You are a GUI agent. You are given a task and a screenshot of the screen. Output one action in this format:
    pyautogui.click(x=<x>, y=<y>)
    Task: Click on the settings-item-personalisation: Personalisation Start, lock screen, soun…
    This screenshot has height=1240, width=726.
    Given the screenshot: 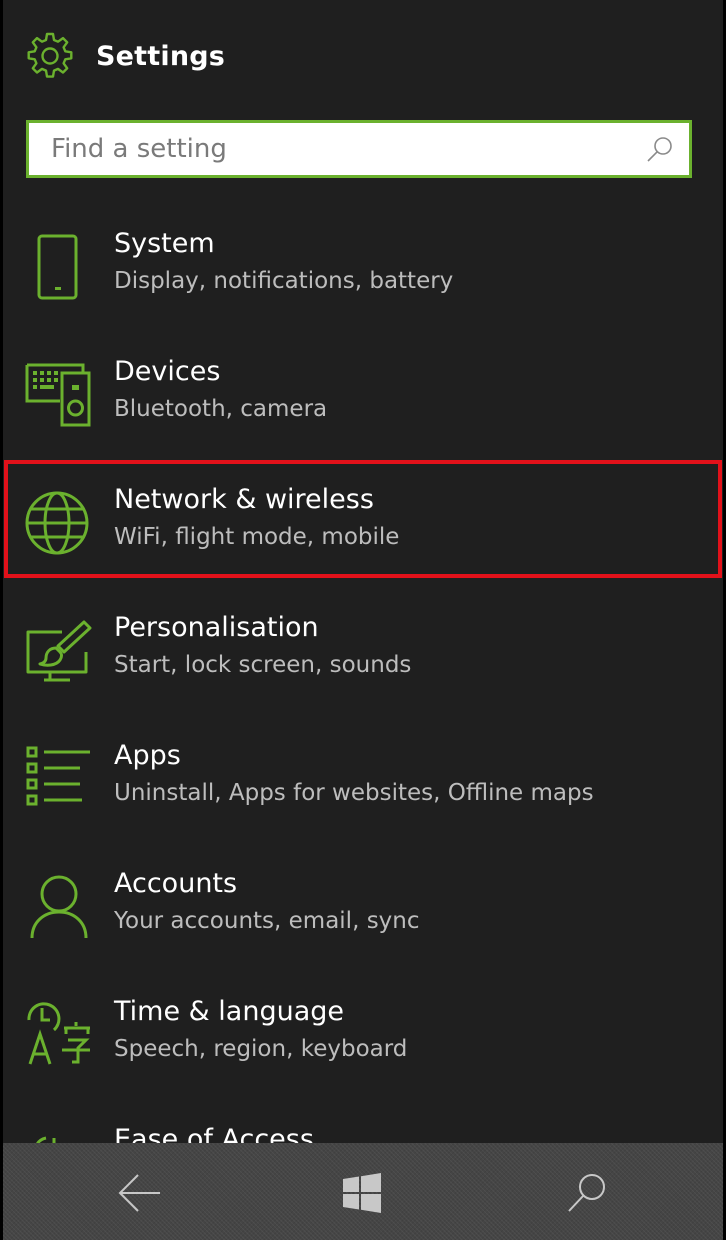 What is the action you would take?
    pyautogui.click(x=363, y=668)
    